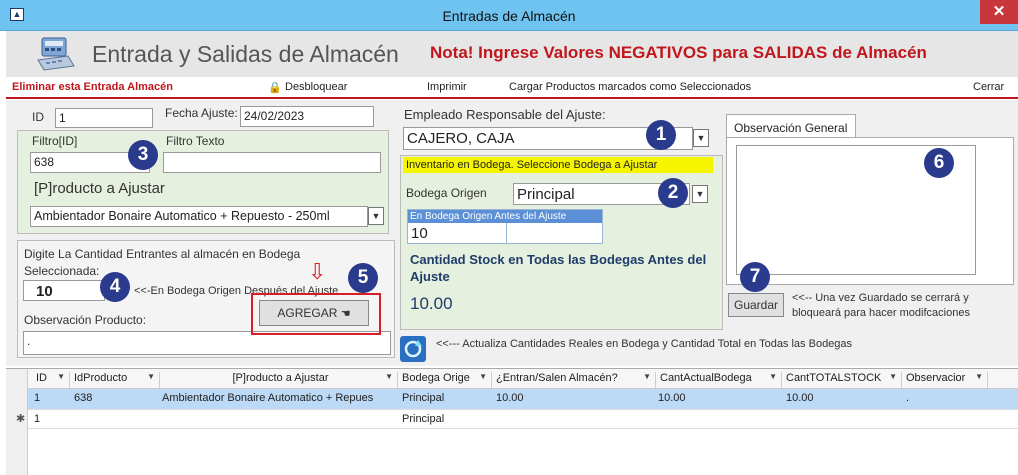 The width and height of the screenshot is (1018, 475). Describe the element at coordinates (115, 380) in the screenshot. I see `grid-col-header: IdProducto ▼` at that location.